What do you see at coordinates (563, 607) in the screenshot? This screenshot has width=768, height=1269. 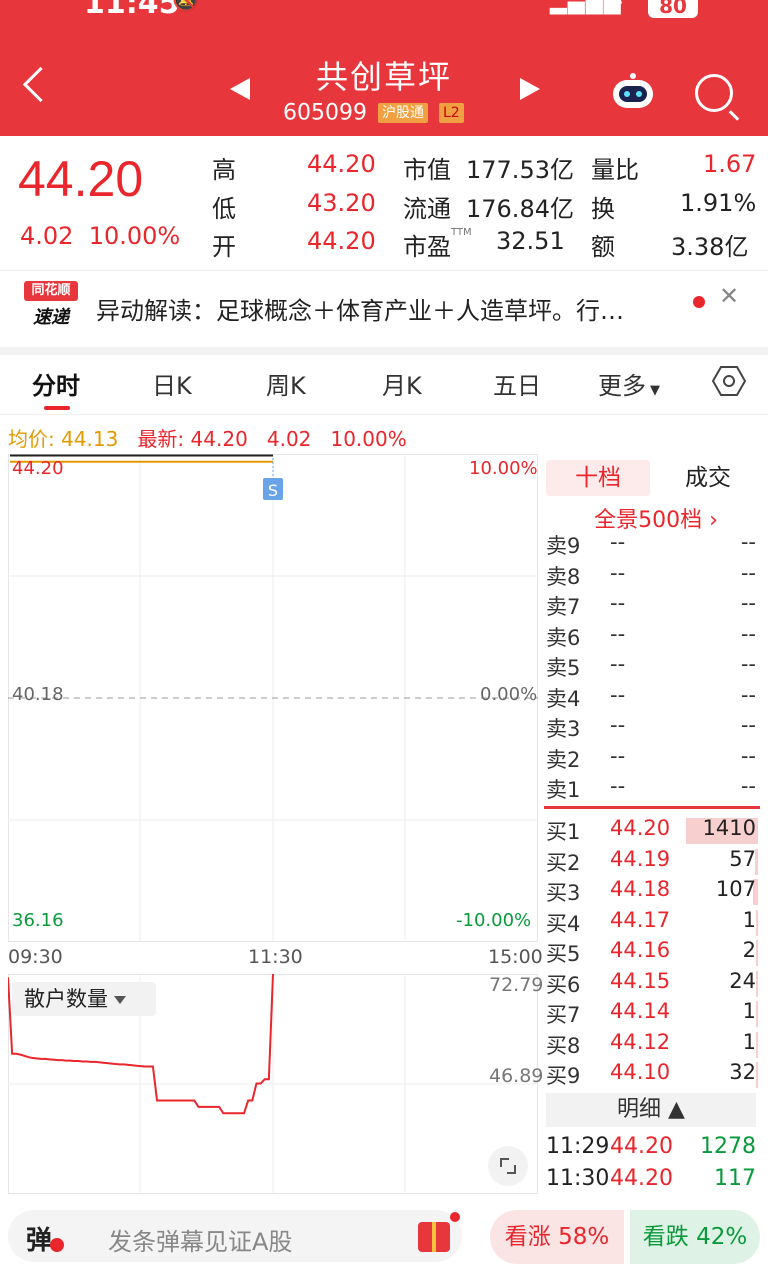 I see `ask-level: 卖7` at bounding box center [563, 607].